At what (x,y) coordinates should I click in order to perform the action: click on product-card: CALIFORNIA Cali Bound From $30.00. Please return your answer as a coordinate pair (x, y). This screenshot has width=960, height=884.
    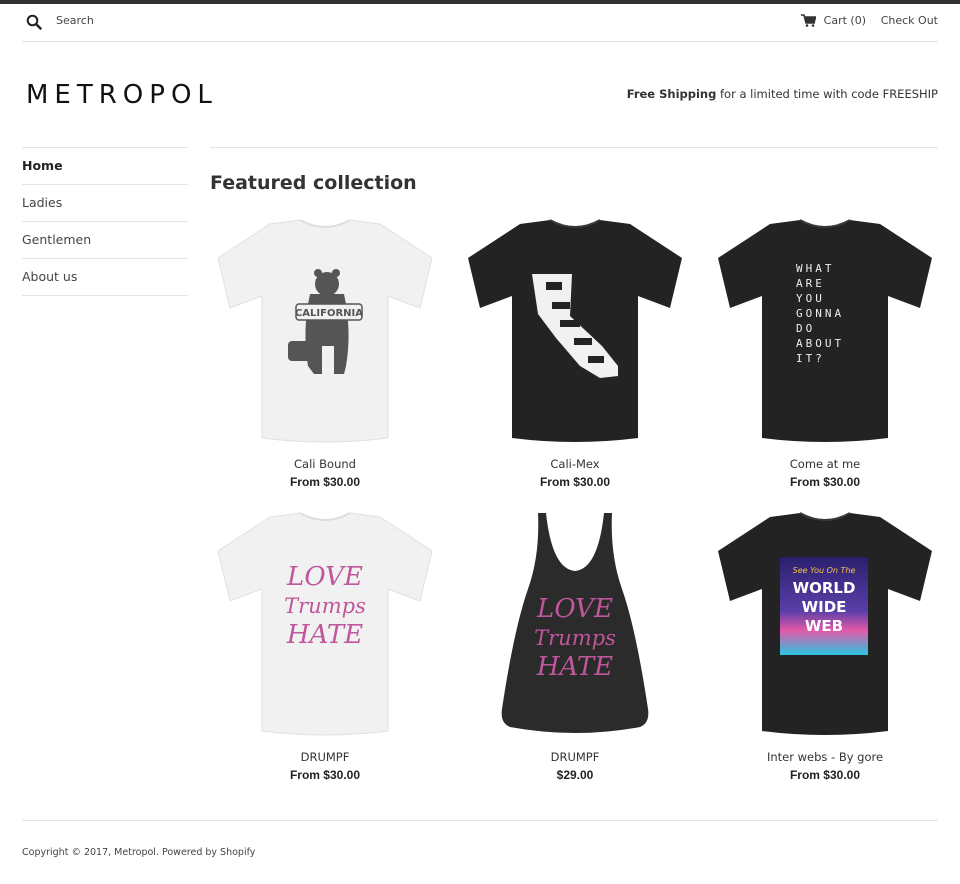
    Looking at the image, I should click on (325, 352).